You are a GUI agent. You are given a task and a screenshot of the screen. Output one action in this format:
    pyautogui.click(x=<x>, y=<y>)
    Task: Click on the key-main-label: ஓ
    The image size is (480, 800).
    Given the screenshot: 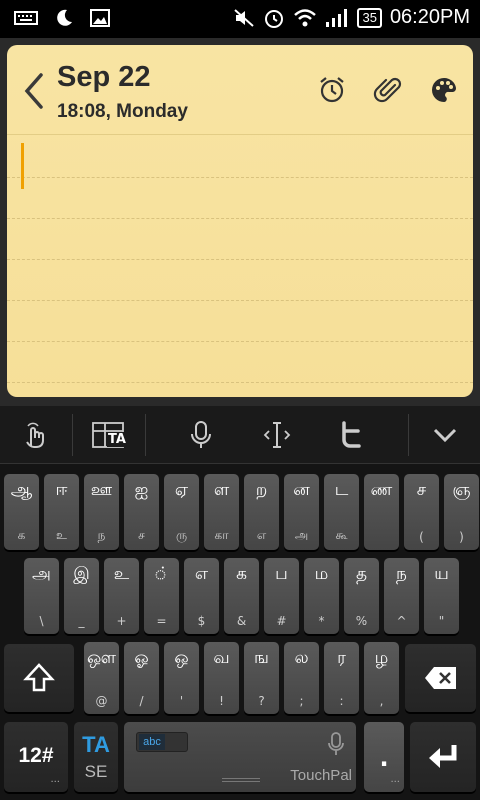 What is the action you would take?
    pyautogui.click(x=141, y=658)
    